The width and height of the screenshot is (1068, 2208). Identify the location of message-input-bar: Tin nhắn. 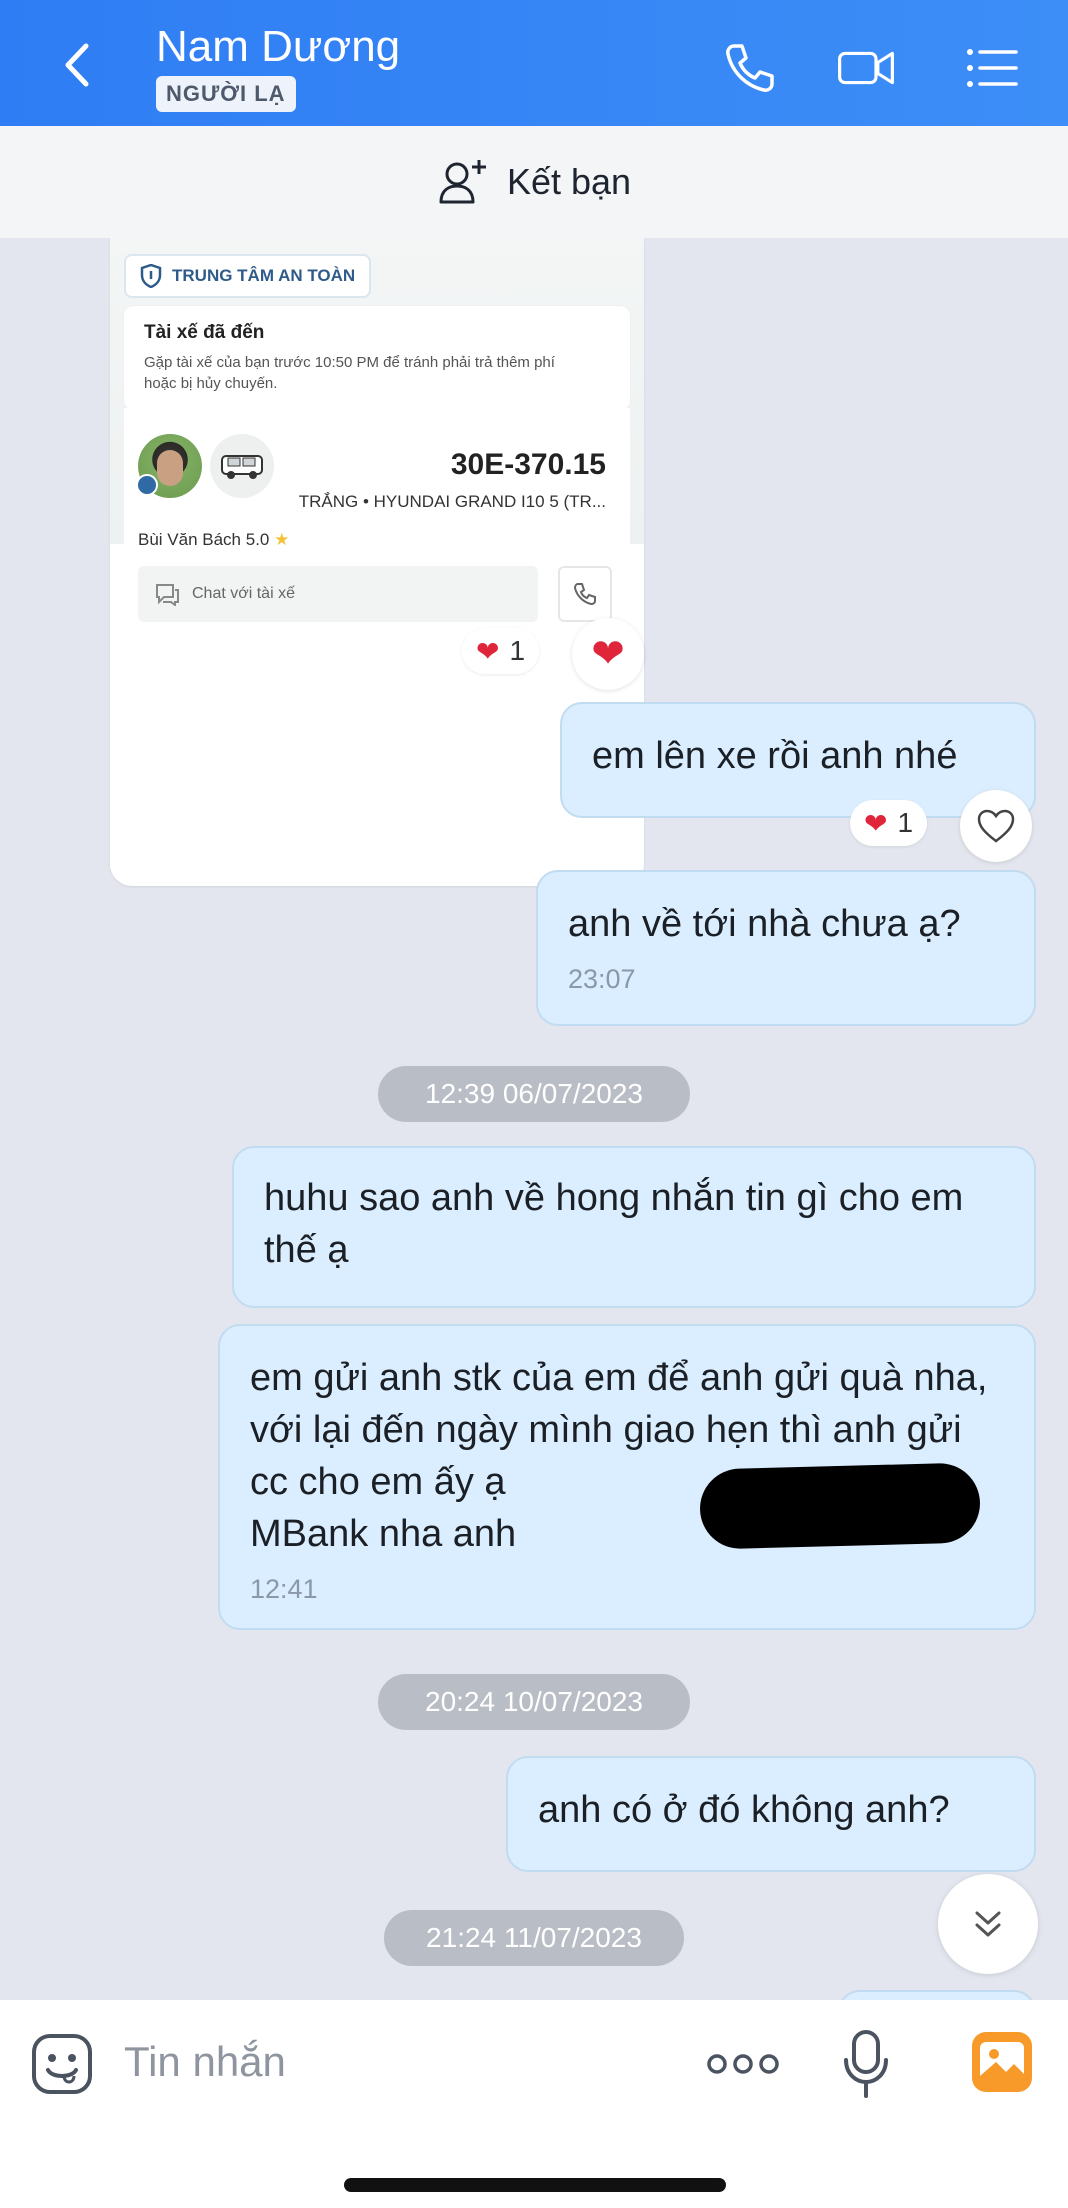
(534, 2104).